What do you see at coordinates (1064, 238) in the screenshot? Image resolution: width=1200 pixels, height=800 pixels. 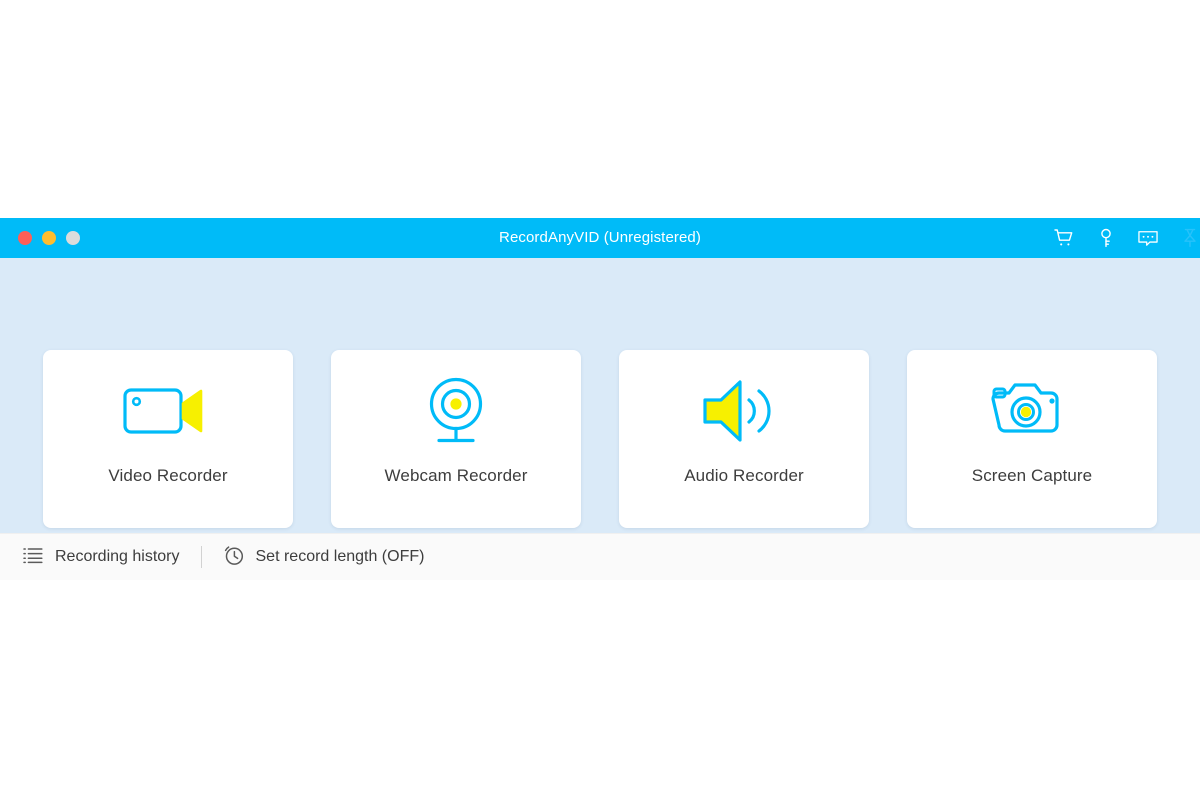 I see `cart-icon` at bounding box center [1064, 238].